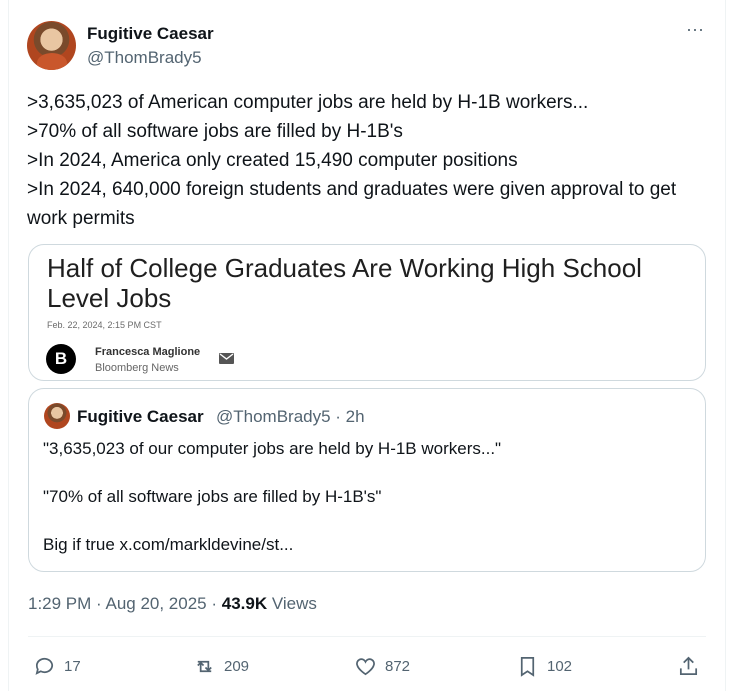 The height and width of the screenshot is (691, 730). What do you see at coordinates (137, 368) in the screenshot?
I see `article-author-org: Bloomberg News` at bounding box center [137, 368].